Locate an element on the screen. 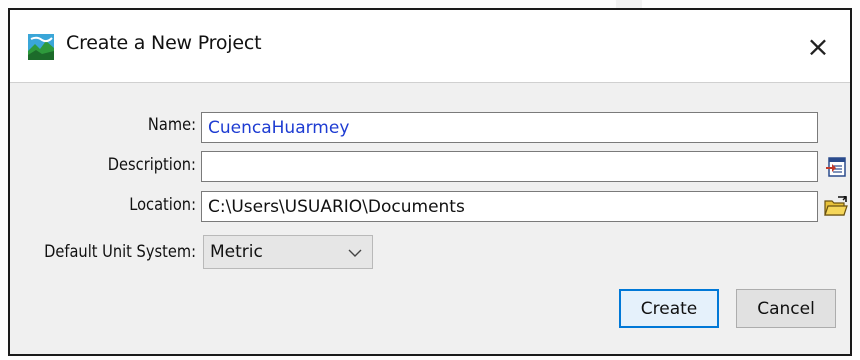 Image resolution: width=860 pixels, height=360 pixels. description-input is located at coordinates (509, 166).